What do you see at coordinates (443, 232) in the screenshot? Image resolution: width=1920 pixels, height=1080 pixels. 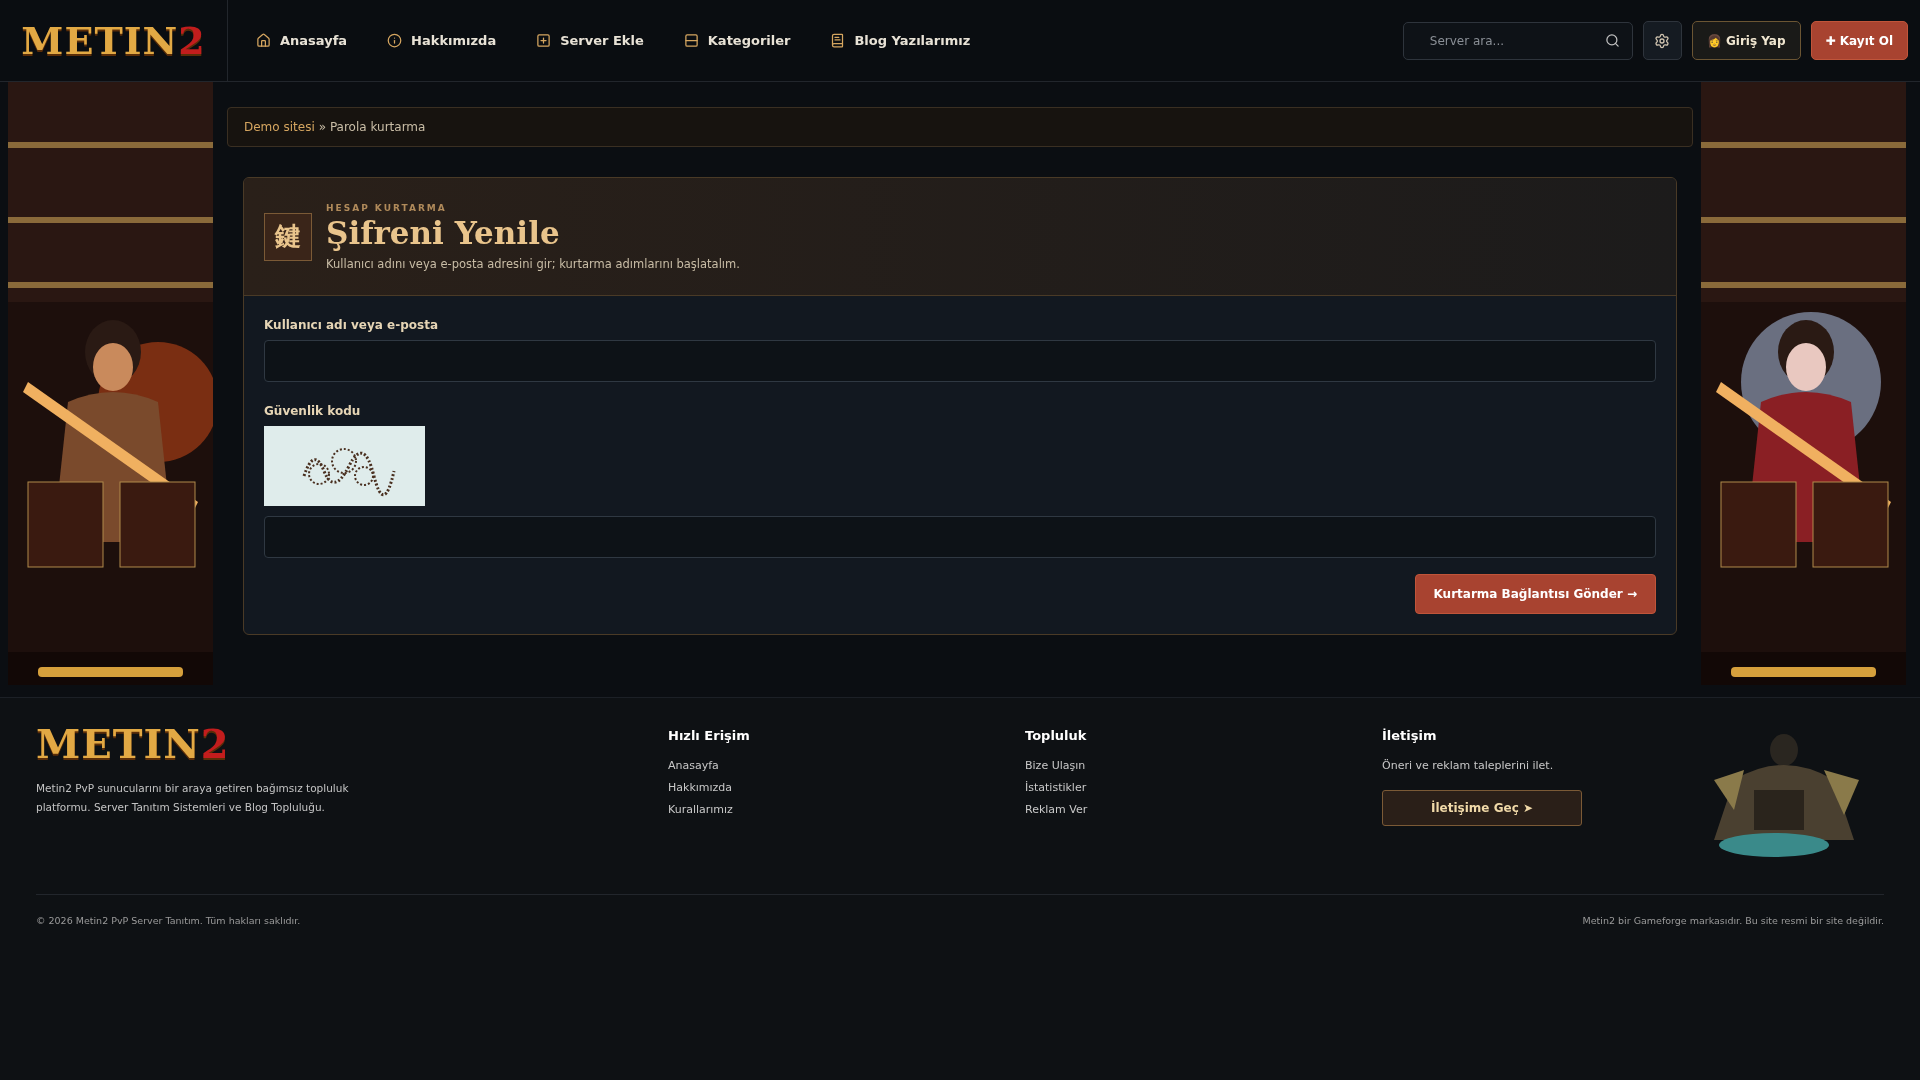 I see `page-title: Şifreni Yenile` at bounding box center [443, 232].